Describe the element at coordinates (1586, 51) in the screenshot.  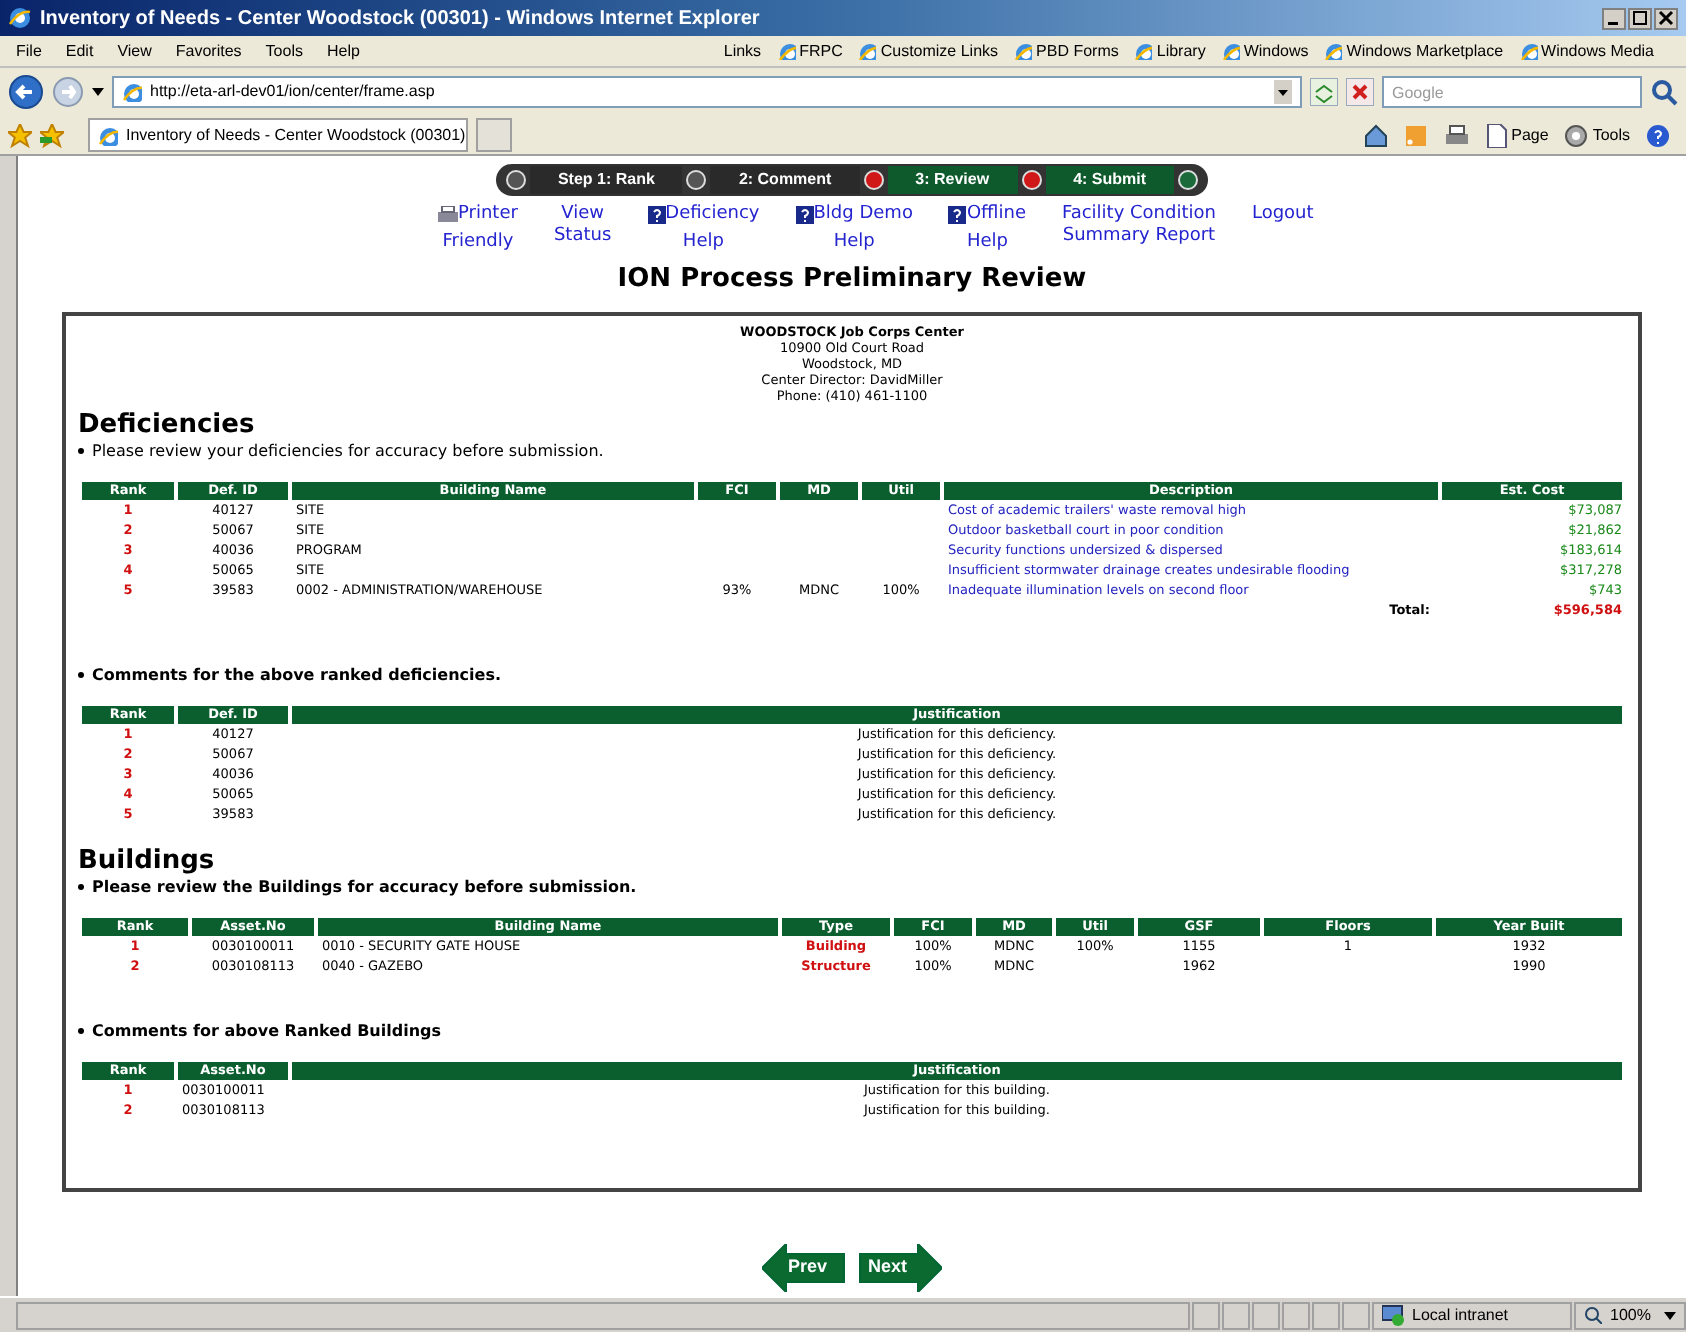
I see `link-button: Windows Media` at that location.